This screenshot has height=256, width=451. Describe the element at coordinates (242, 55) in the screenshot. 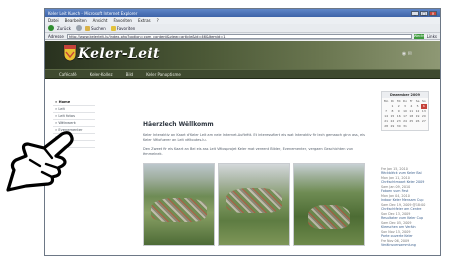

I see `site-banner: Keler-Leit ◉ ✉` at that location.